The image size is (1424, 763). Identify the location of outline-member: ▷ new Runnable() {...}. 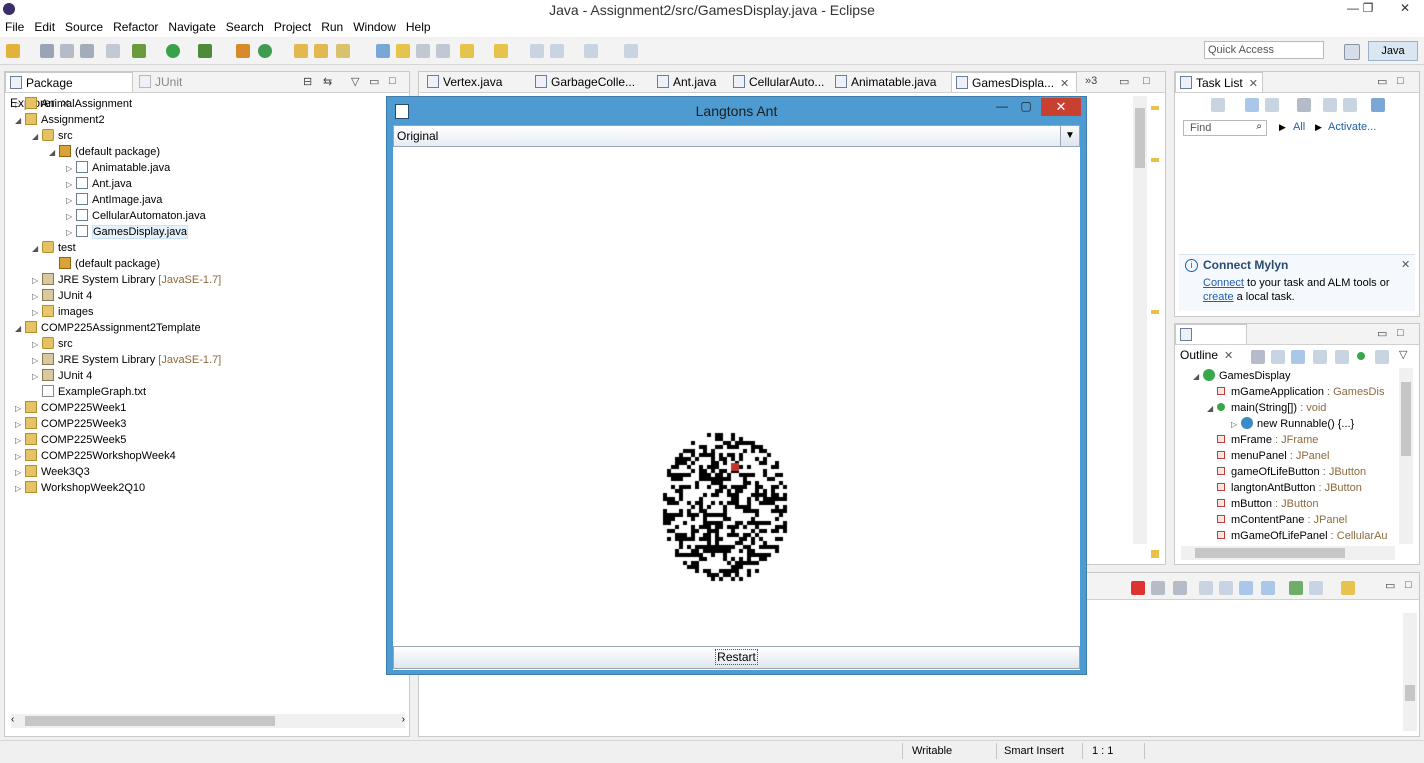
(1292, 424).